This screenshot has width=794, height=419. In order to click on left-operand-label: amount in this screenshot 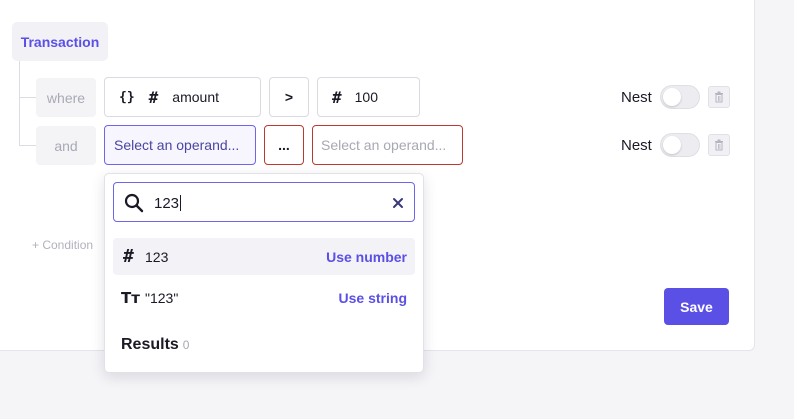, I will do `click(195, 97)`.